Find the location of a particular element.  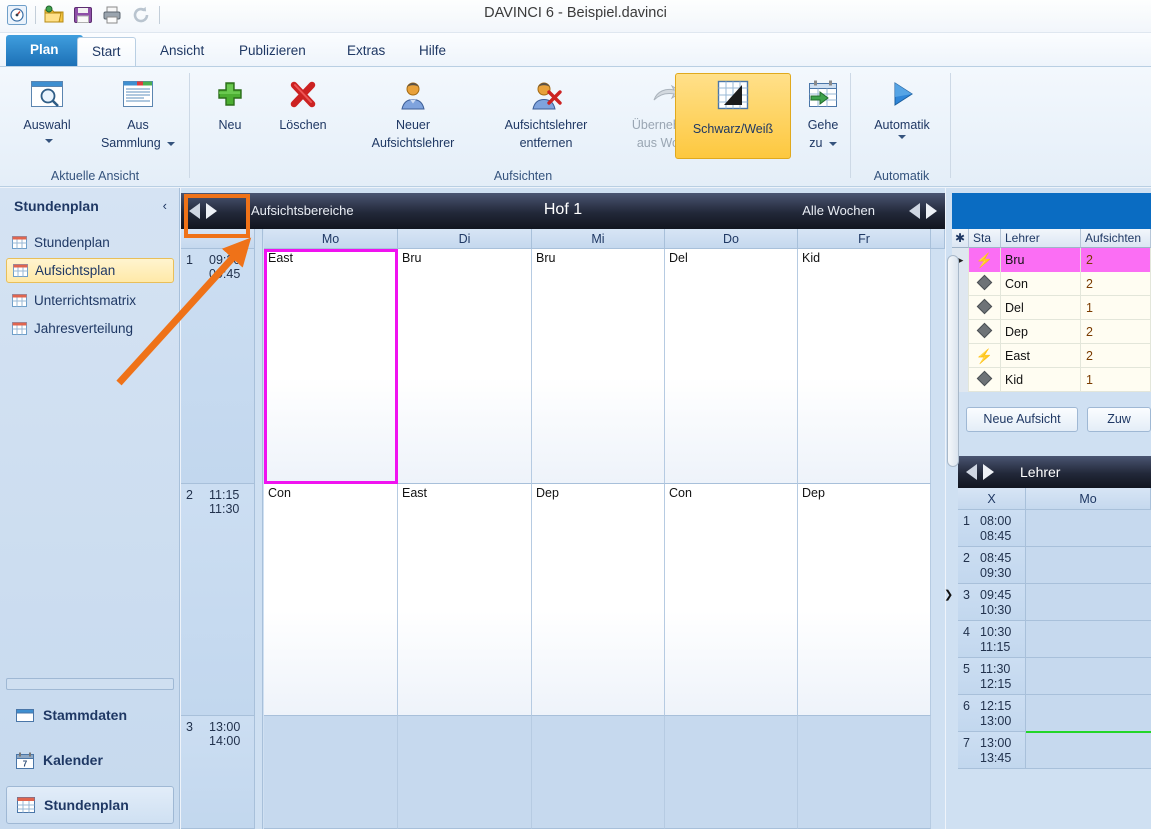

next-lehrer-icon is located at coordinates (988, 472).